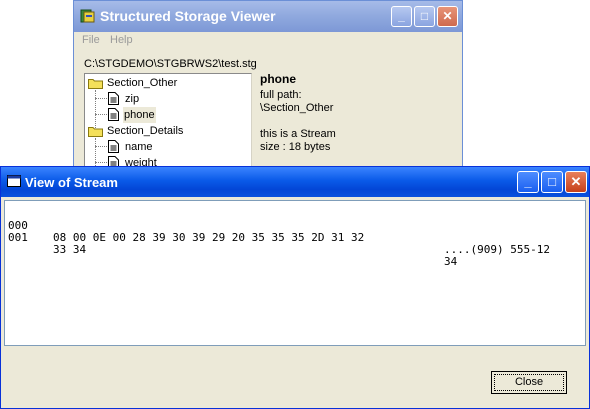 This screenshot has width=590, height=409. I want to click on hex-ascii: ....(909) 555-12, so click(497, 249).